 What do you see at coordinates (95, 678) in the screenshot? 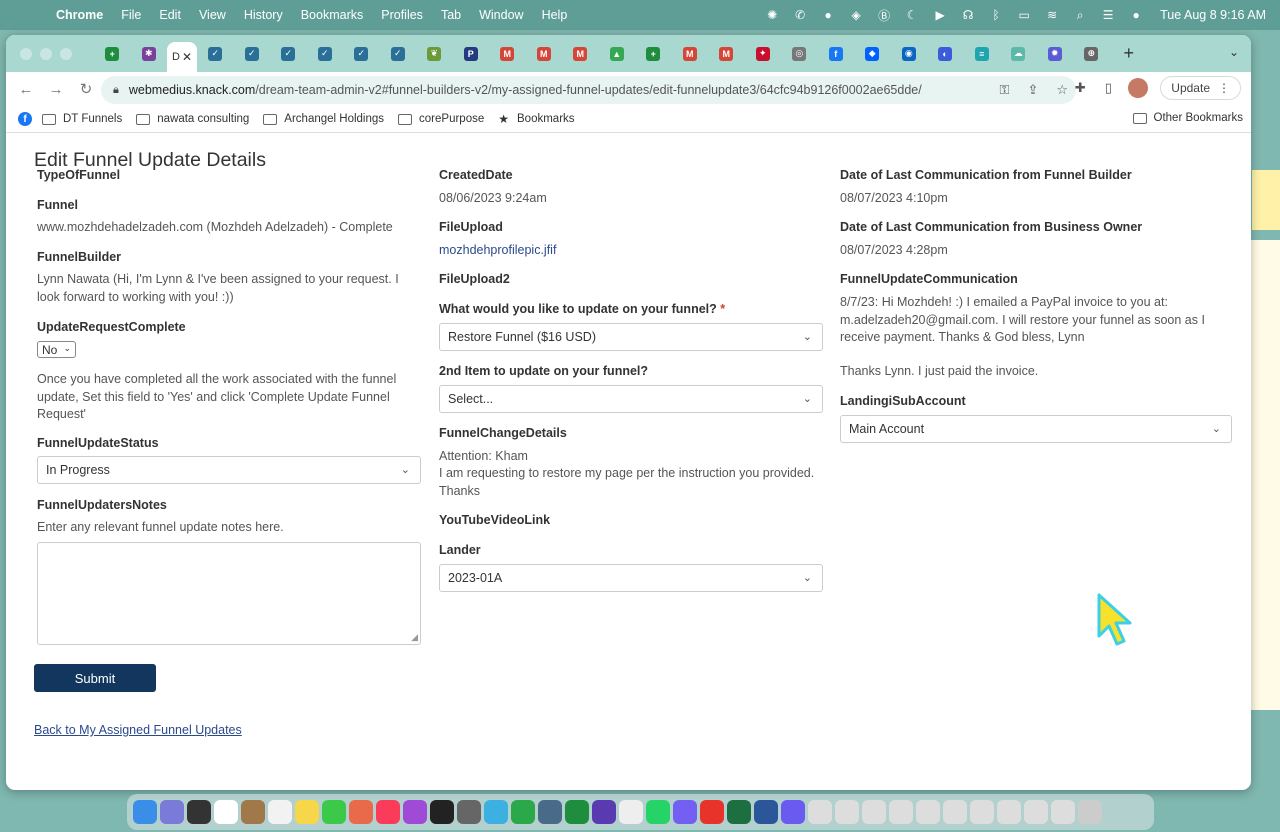
I see `submit-button: Submit` at bounding box center [95, 678].